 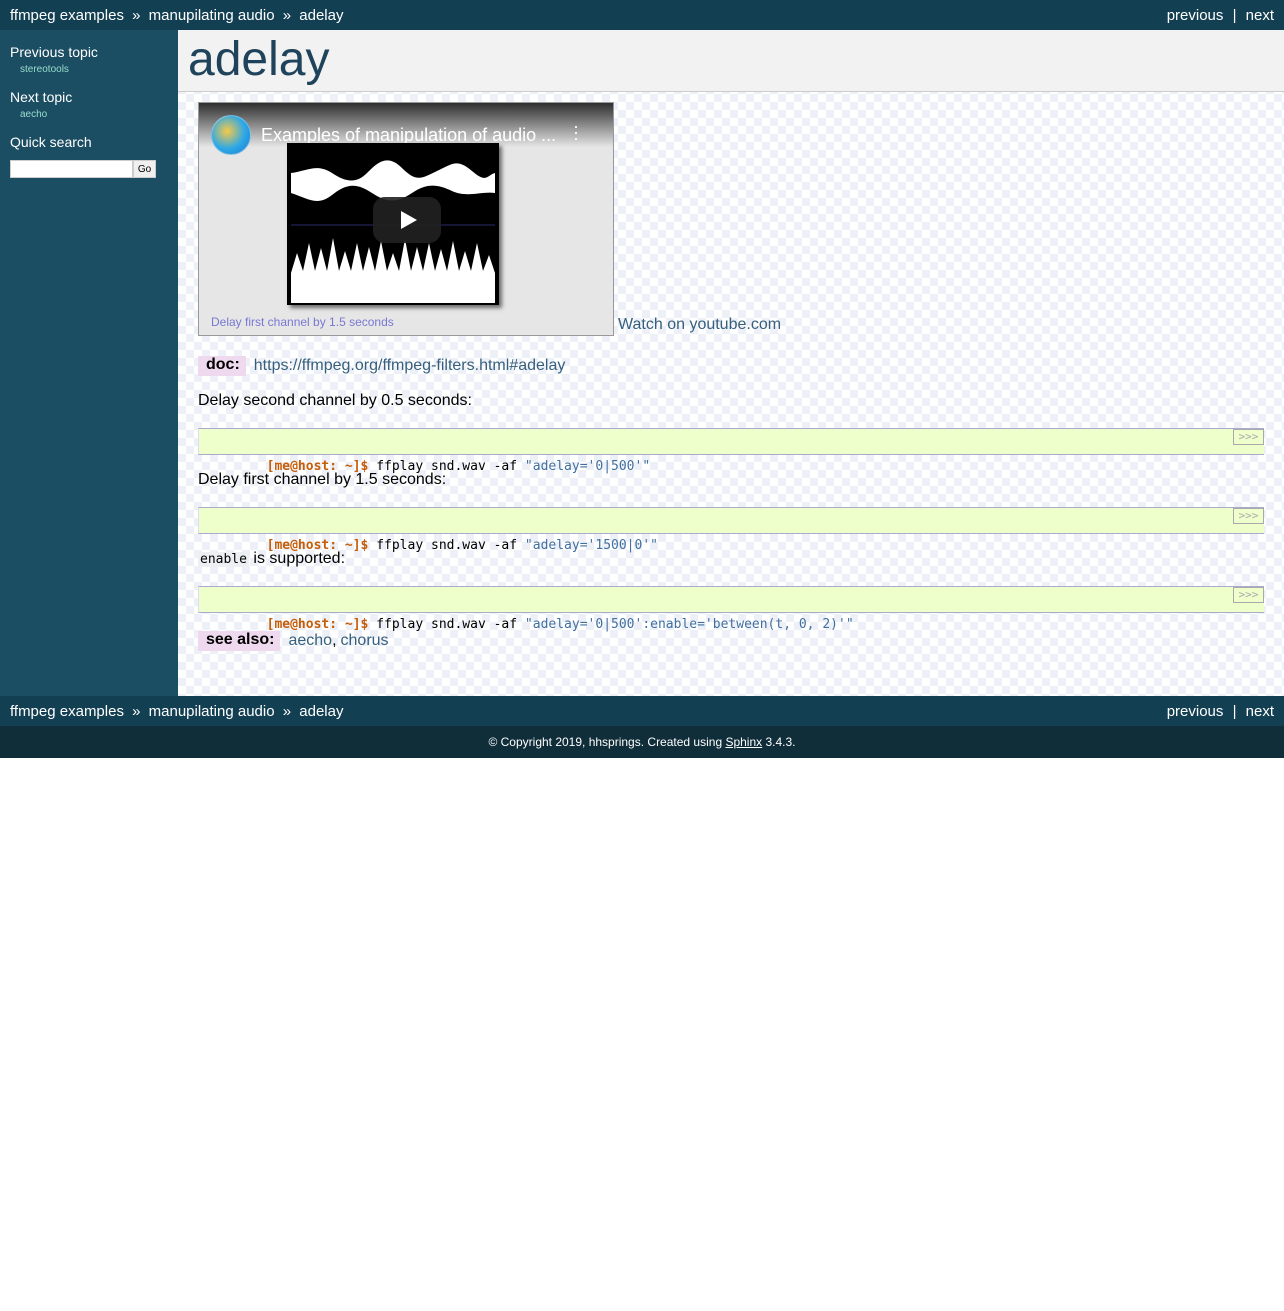 What do you see at coordinates (259, 59) in the screenshot?
I see `page-title: adelay` at bounding box center [259, 59].